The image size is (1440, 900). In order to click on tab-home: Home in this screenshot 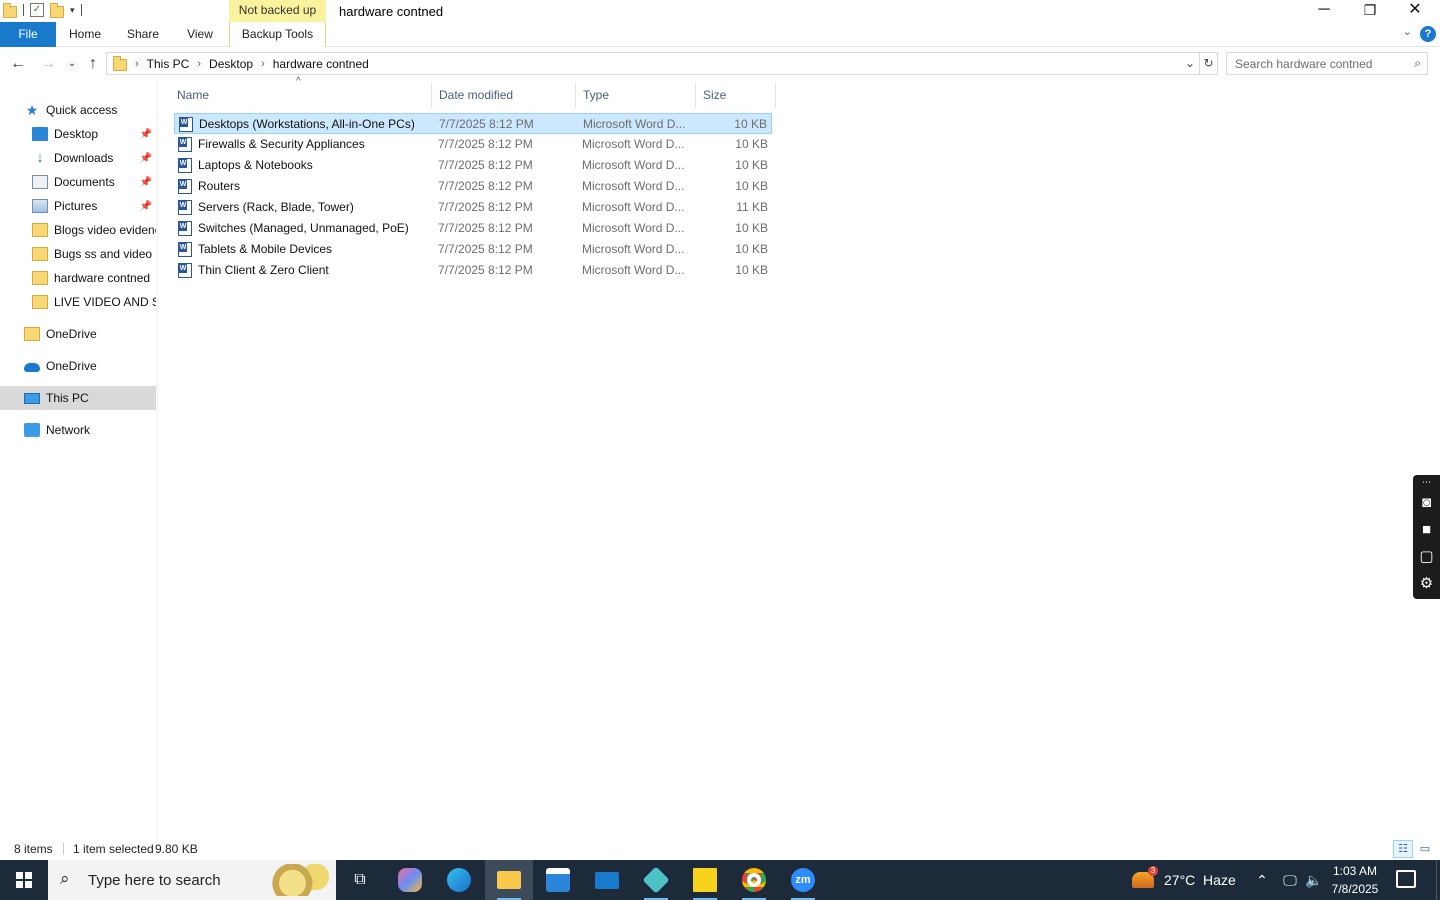, I will do `click(85, 34)`.